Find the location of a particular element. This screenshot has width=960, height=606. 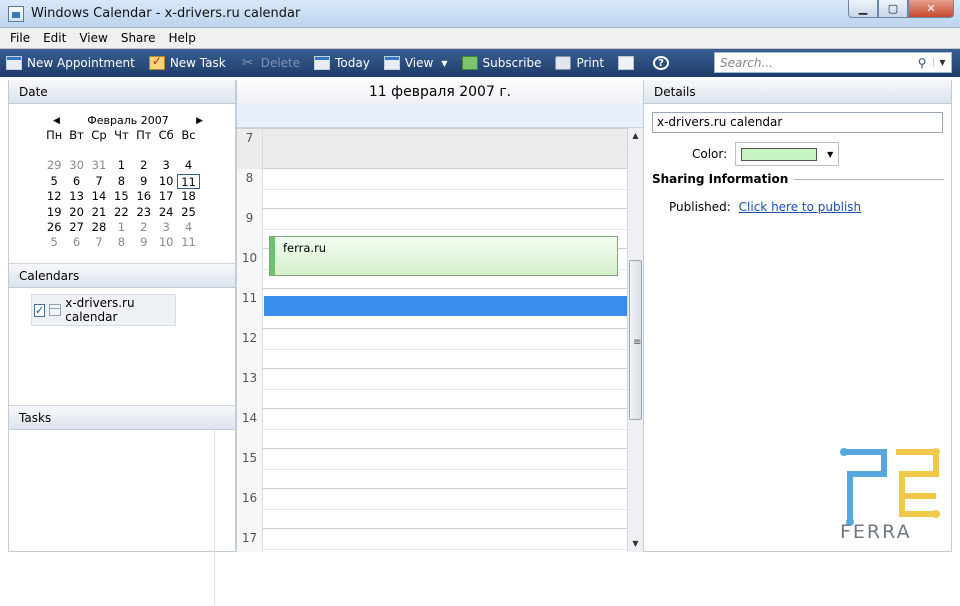

mini-calendar-day: 16 is located at coordinates (144, 196).